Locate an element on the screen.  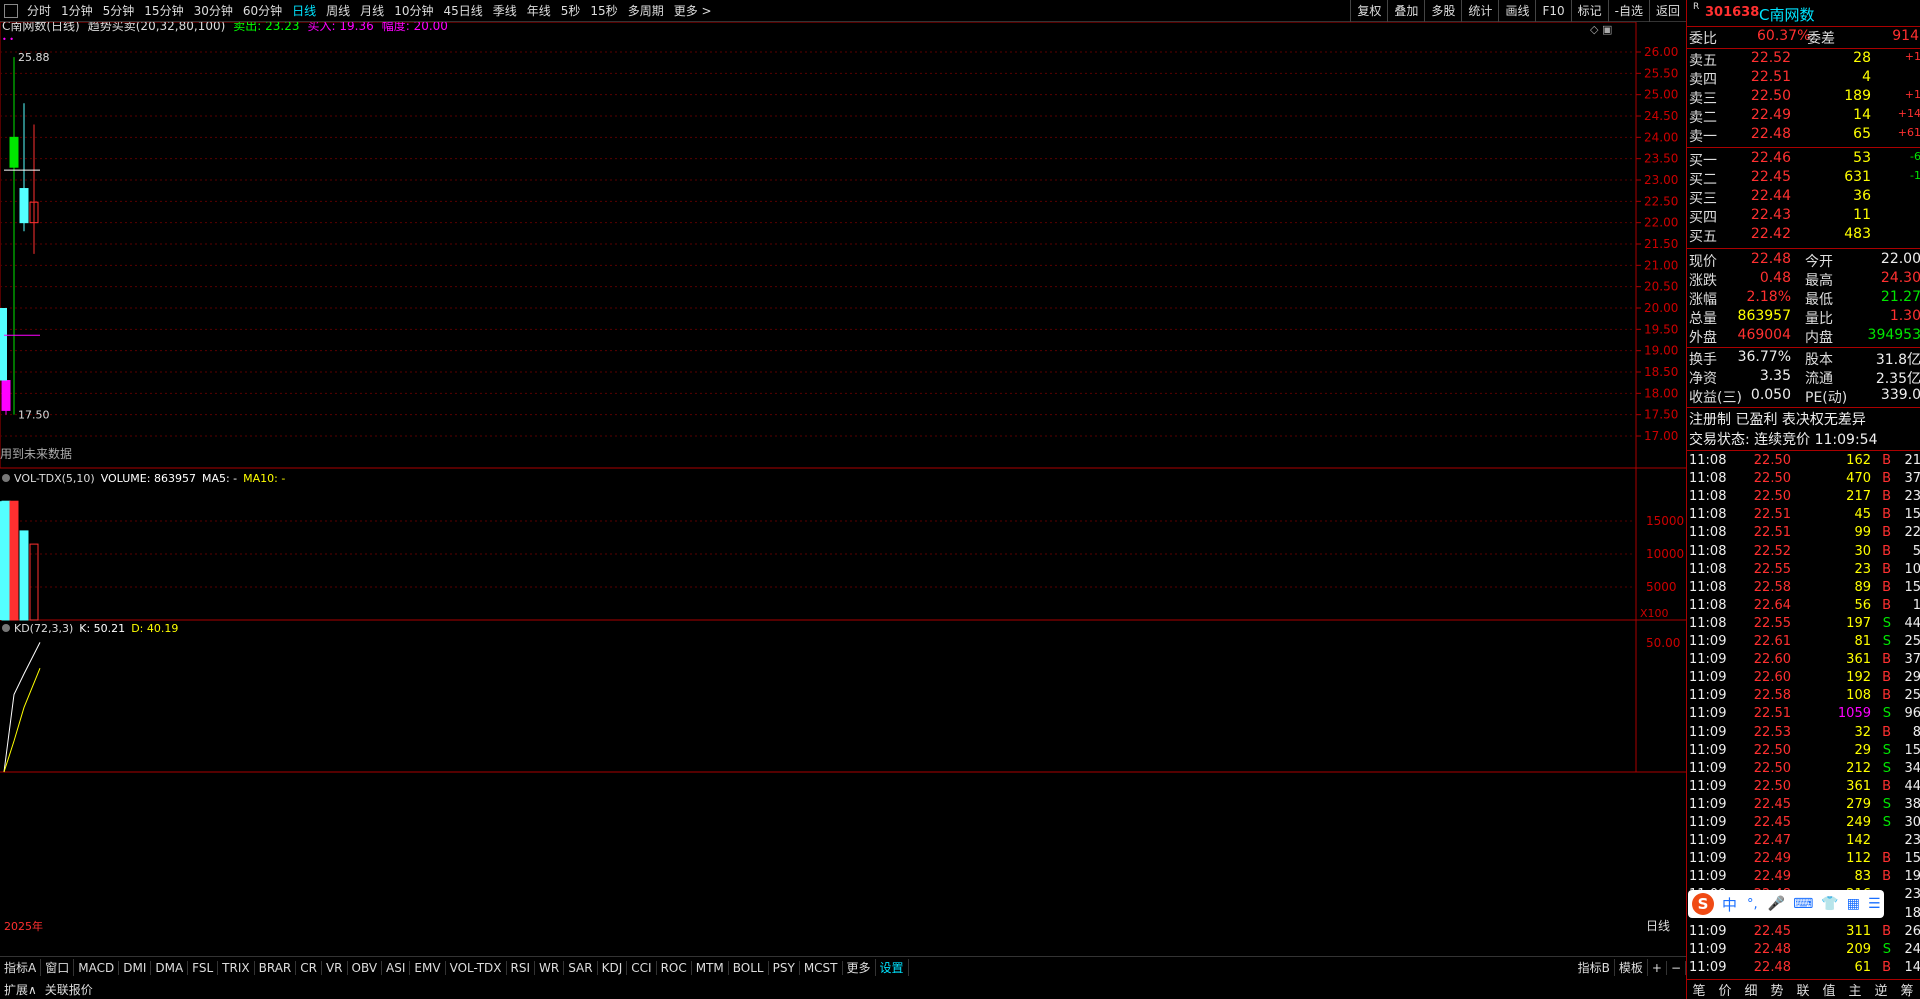
indicator-tab: DMI is located at coordinates (135, 967).